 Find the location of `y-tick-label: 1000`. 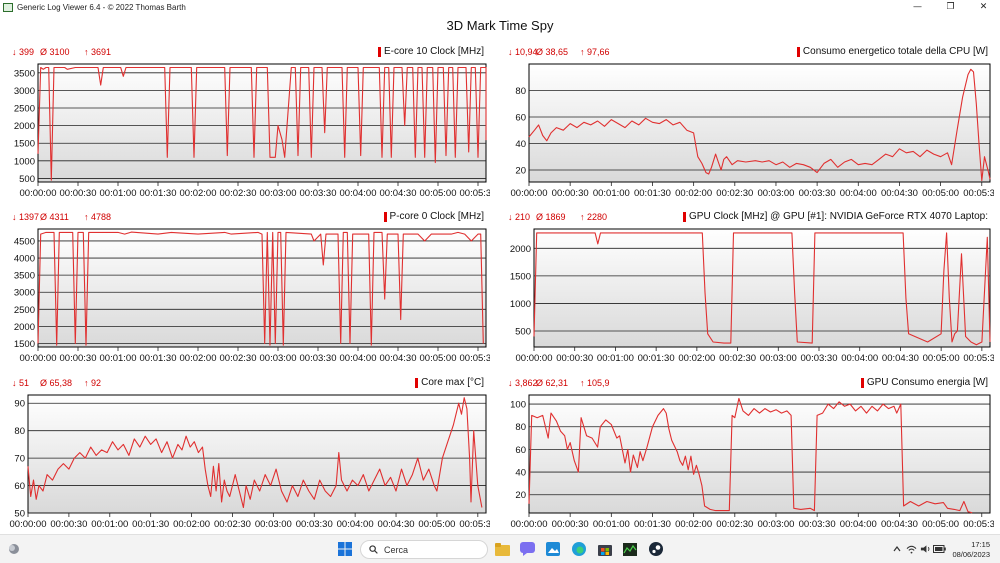

y-tick-label: 1000 is located at coordinates (24, 161).